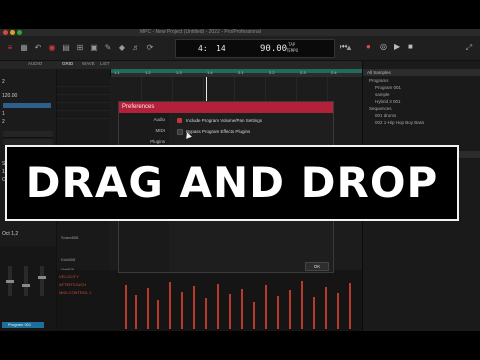 The image size is (480, 360). What do you see at coordinates (9, 96) in the screenshot?
I see `inspector-value: 120.00` at bounding box center [9, 96].